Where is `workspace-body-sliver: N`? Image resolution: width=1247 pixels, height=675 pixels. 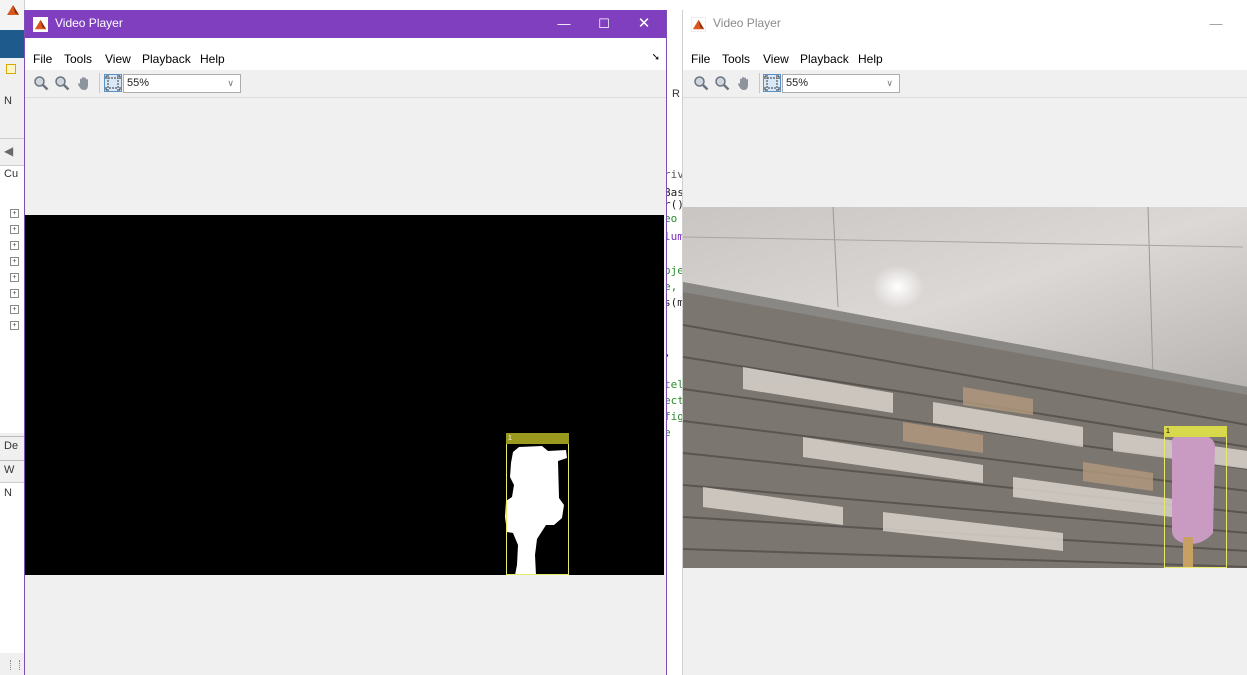 workspace-body-sliver: N is located at coordinates (12, 567).